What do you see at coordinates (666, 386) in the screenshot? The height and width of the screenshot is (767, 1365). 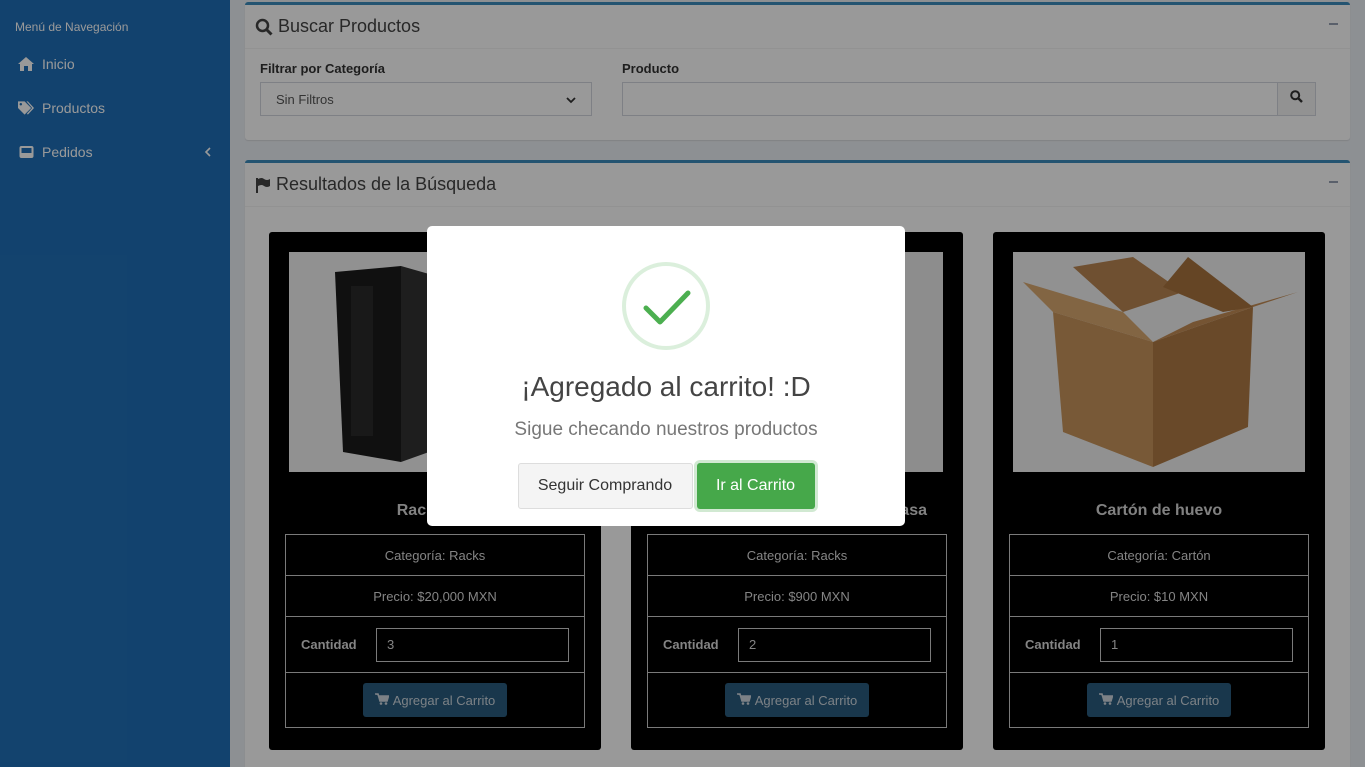 I see `dialog-title: ¡Agregado al carrito! :D` at bounding box center [666, 386].